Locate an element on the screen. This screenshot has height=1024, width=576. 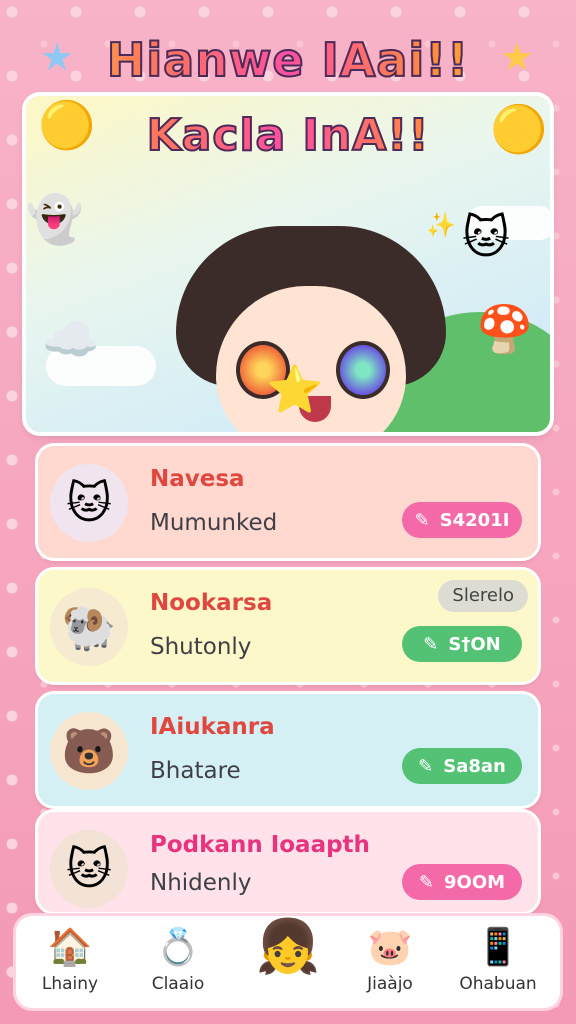
tab-home: 🏠 Lhainy is located at coordinates (70, 962).